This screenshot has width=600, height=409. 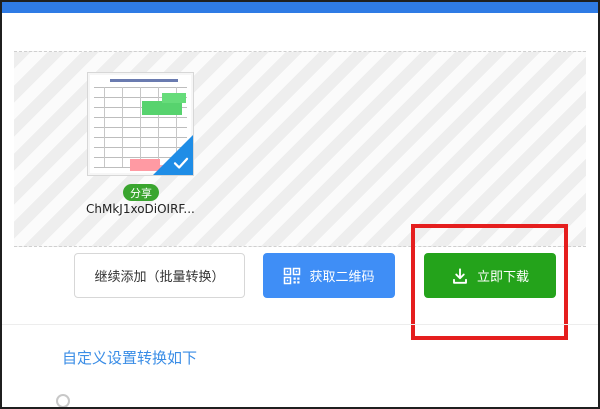 I want to click on option-radio, so click(x=63, y=400).